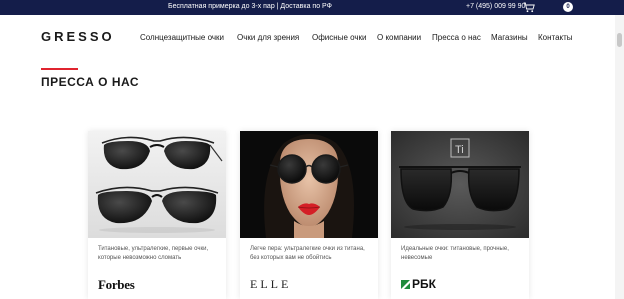 This screenshot has height=299, width=624. Describe the element at coordinates (399, 37) in the screenshot. I see `nav-item-about: О компании` at that location.